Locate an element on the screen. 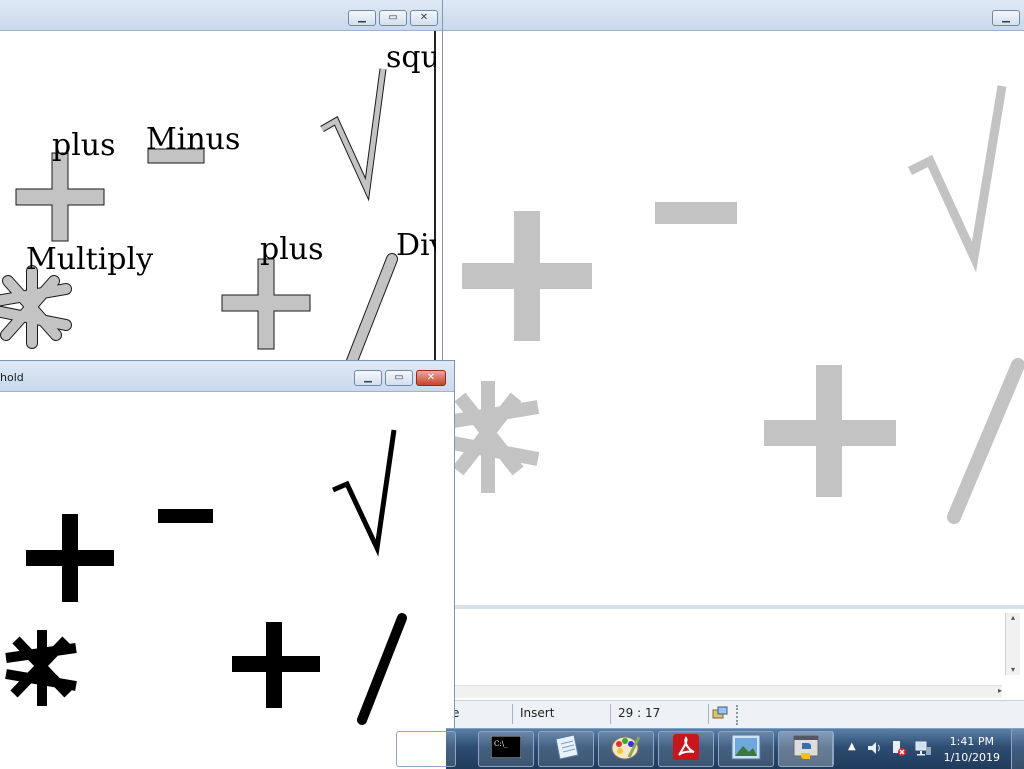 The width and height of the screenshot is (1024, 769). clock-date: 1/10/2019 is located at coordinates (971, 757).